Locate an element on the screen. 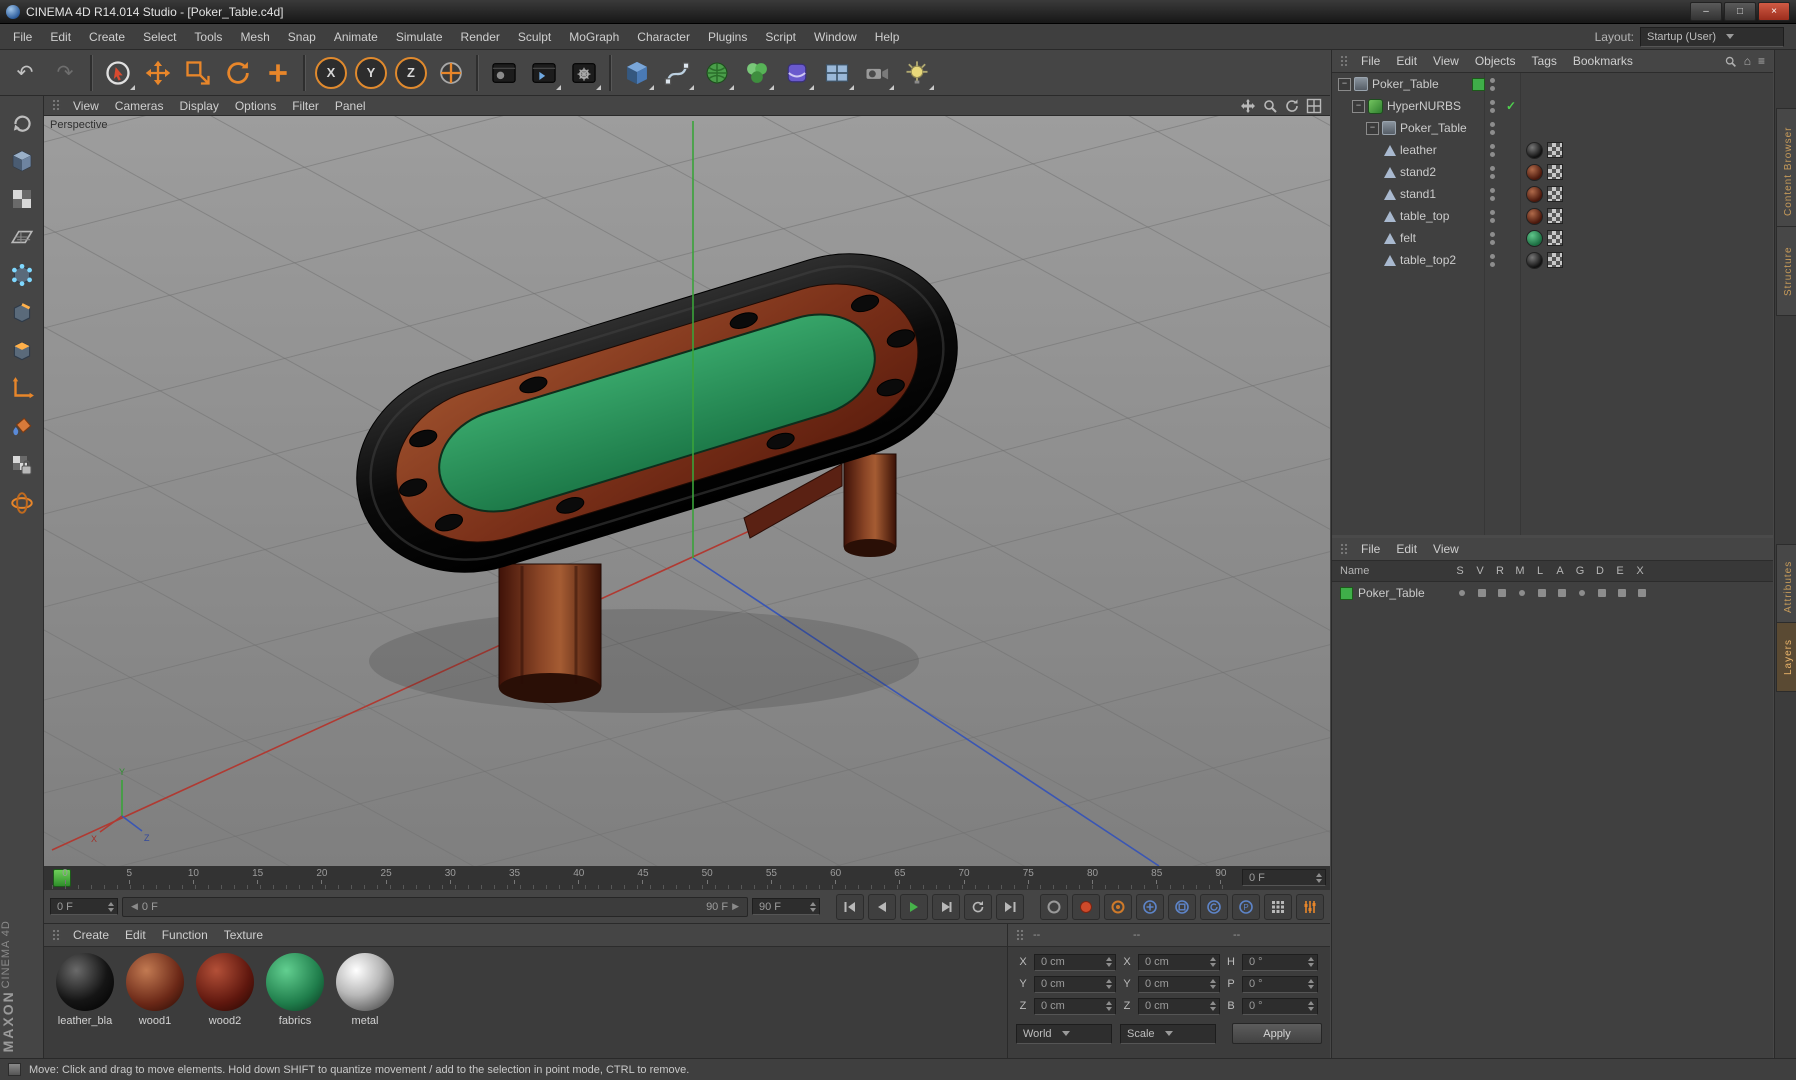  coordinate-space-dropdown: World is located at coordinates (1064, 1033).